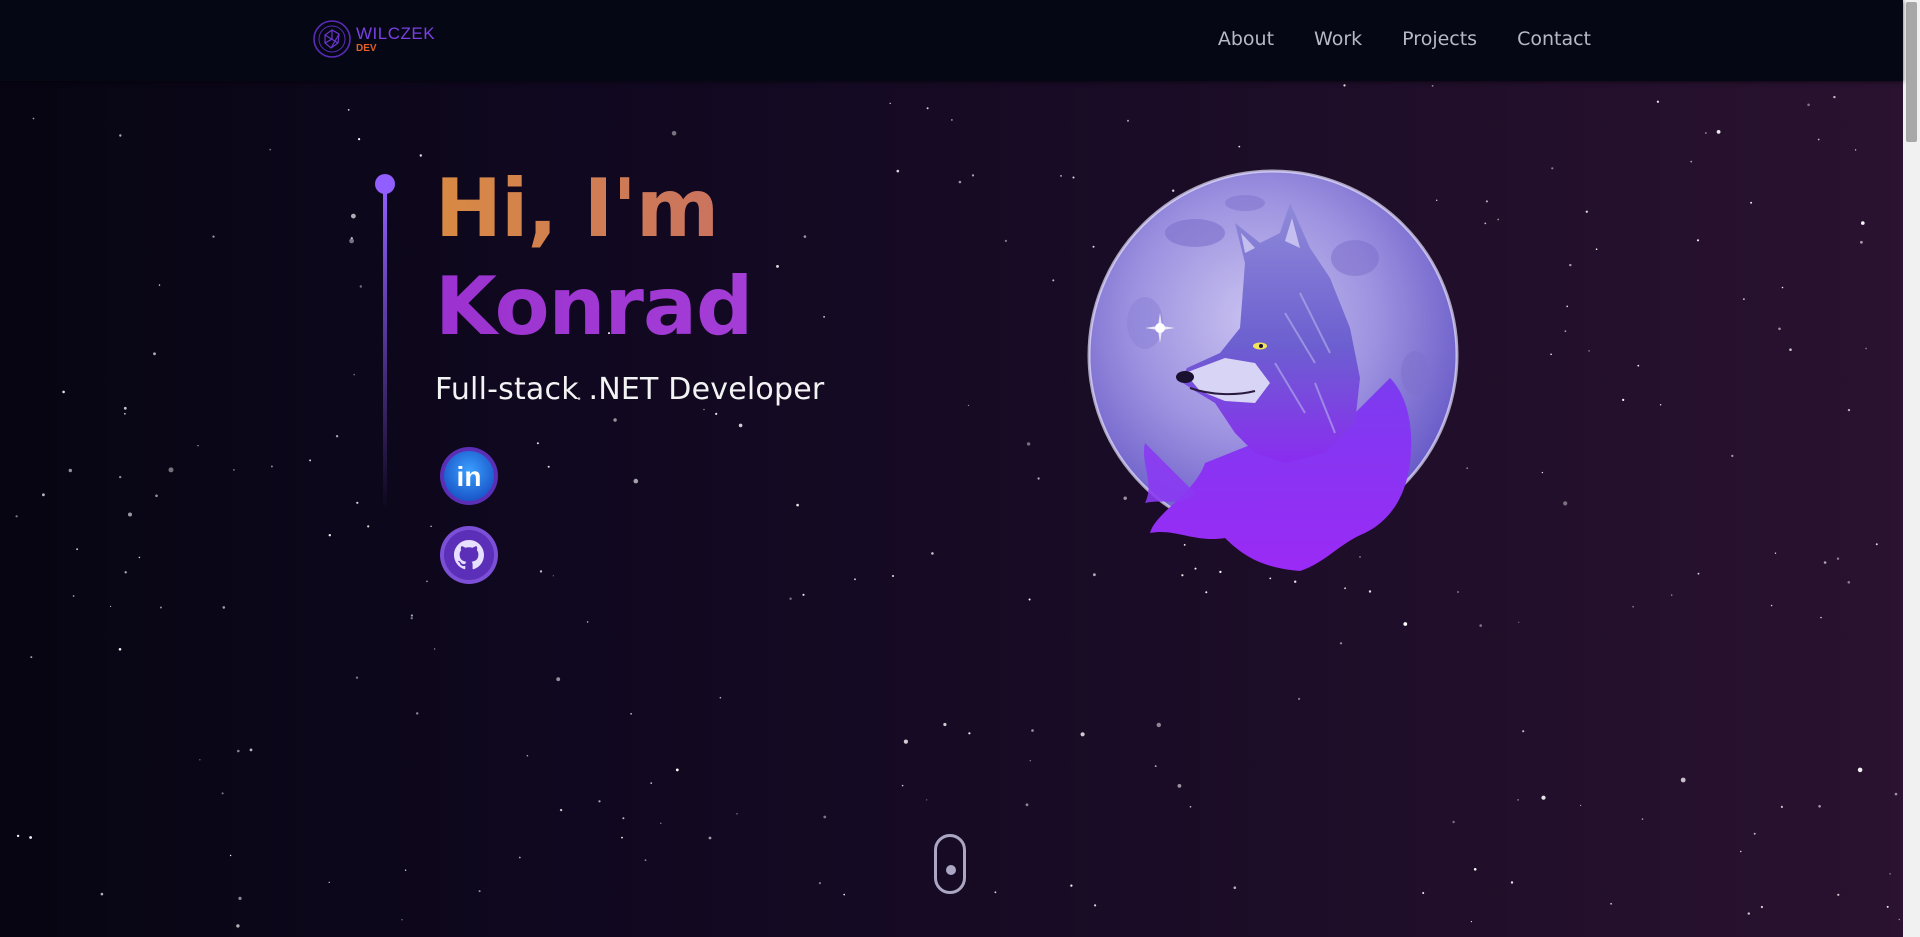  What do you see at coordinates (1338, 39) in the screenshot?
I see `nav-link-work: Work` at bounding box center [1338, 39].